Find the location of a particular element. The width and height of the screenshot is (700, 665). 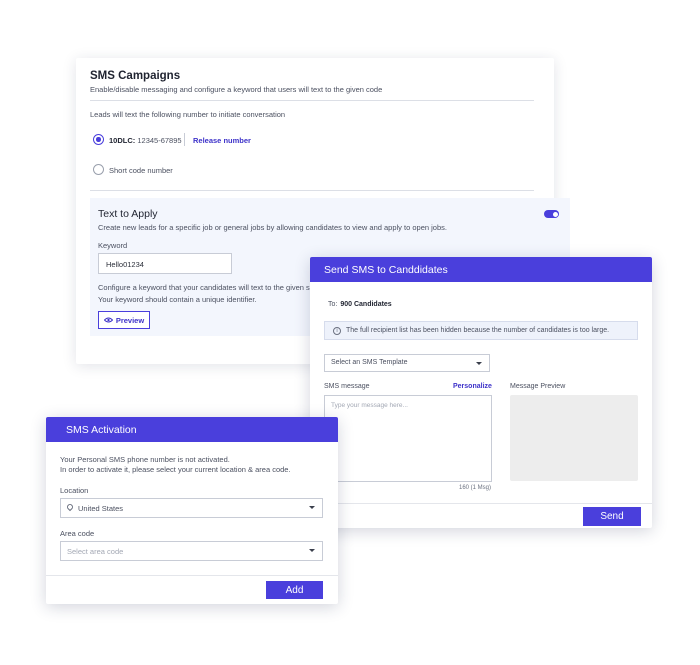

radio-short-code-label: Short code number is located at coordinates (141, 170).